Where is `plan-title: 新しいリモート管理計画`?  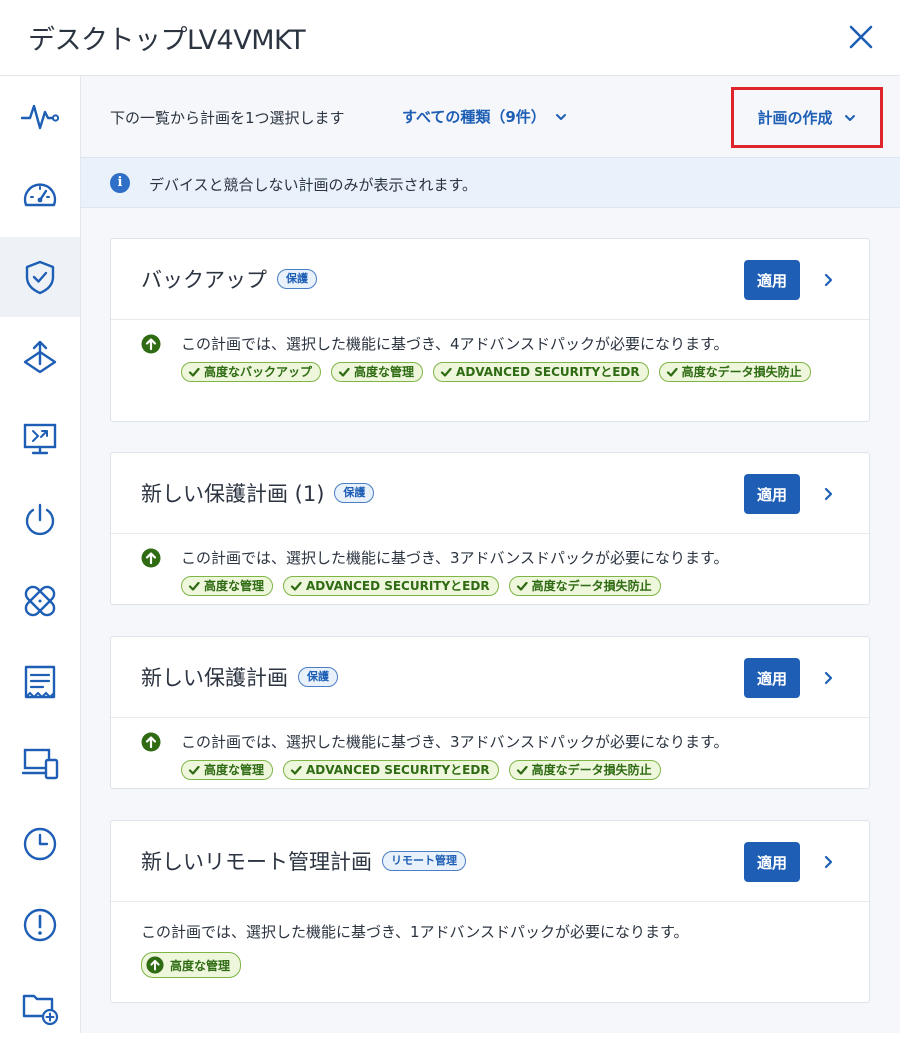
plan-title: 新しいリモート管理計画 is located at coordinates (256, 862).